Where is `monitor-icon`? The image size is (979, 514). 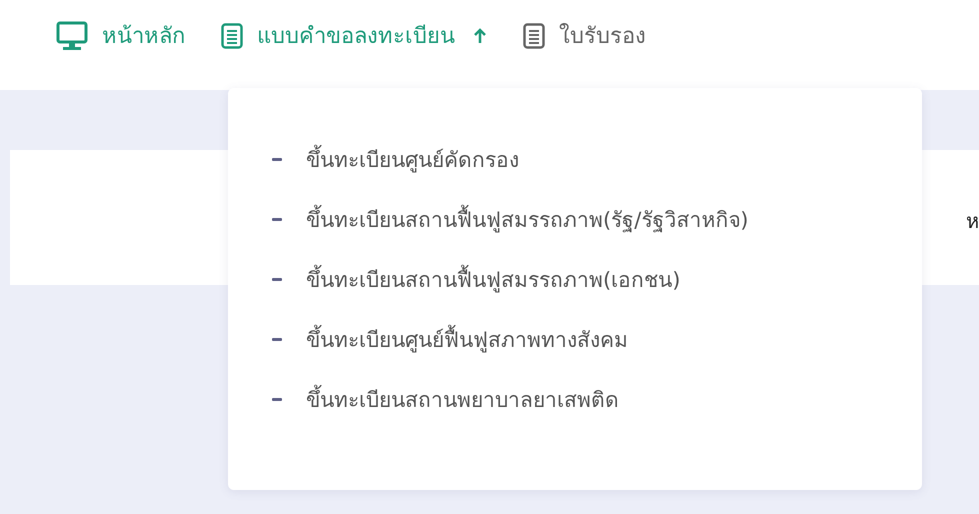 monitor-icon is located at coordinates (72, 35).